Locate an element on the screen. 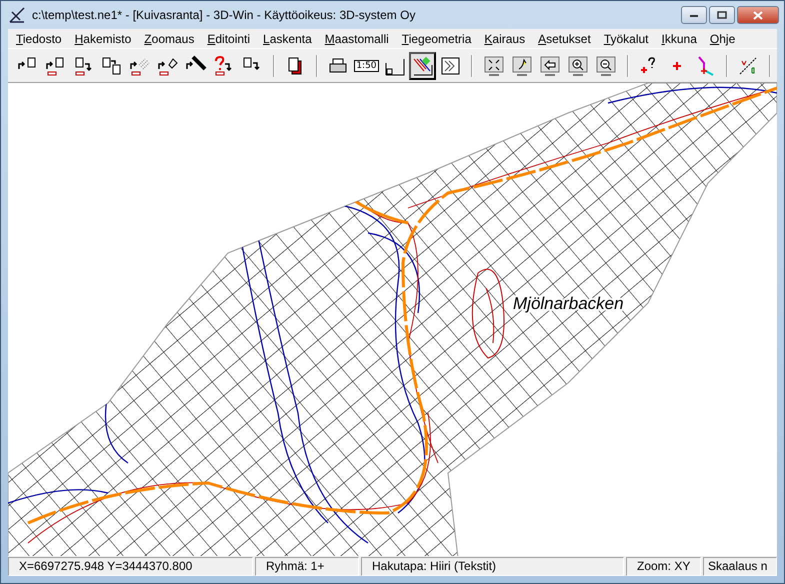  scale-label: 1:50 is located at coordinates (366, 66).